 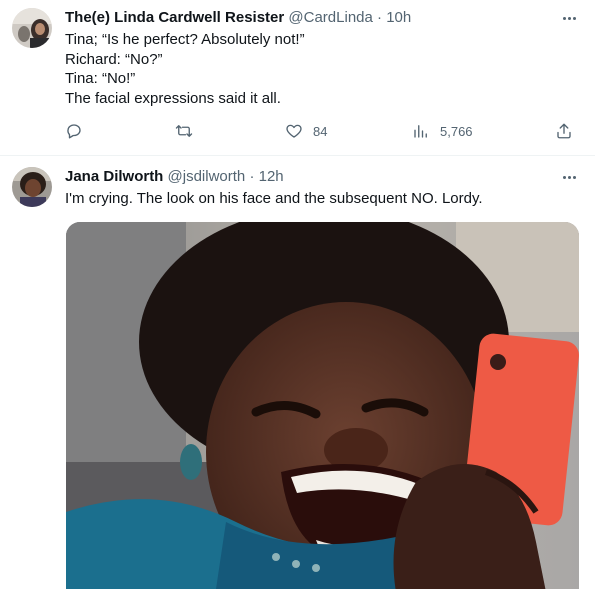 I want to click on reply-button, so click(x=74, y=131).